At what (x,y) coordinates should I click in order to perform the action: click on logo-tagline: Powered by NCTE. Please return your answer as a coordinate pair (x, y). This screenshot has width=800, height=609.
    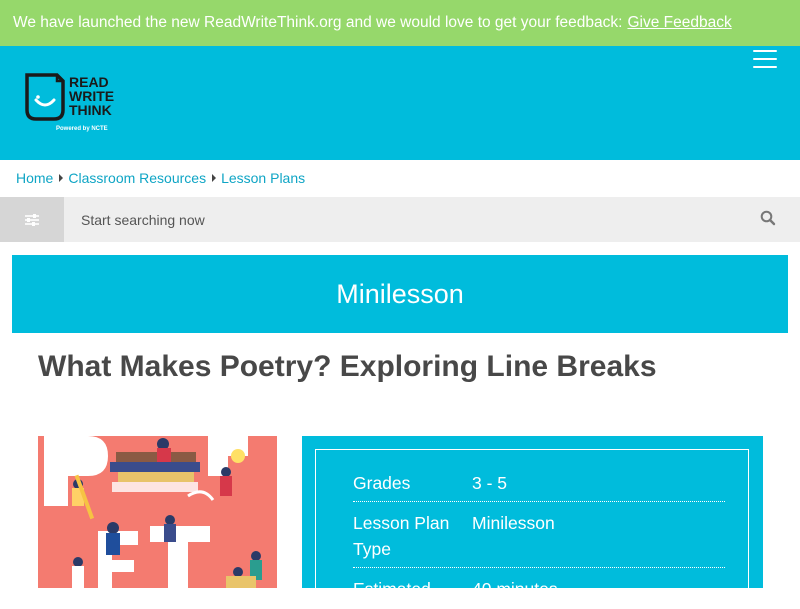
    Looking at the image, I should click on (82, 129).